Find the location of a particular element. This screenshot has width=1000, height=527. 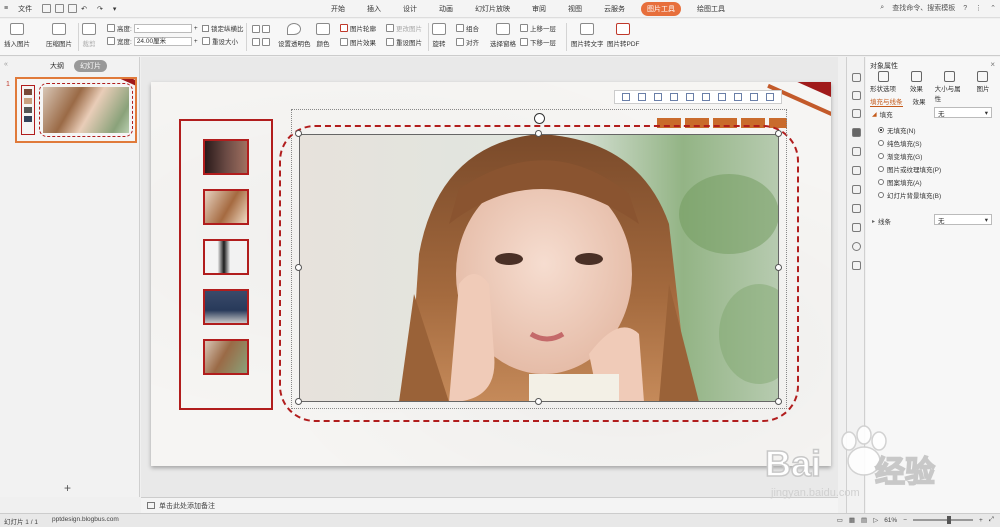

close-icon: × is located at coordinates (992, 64).